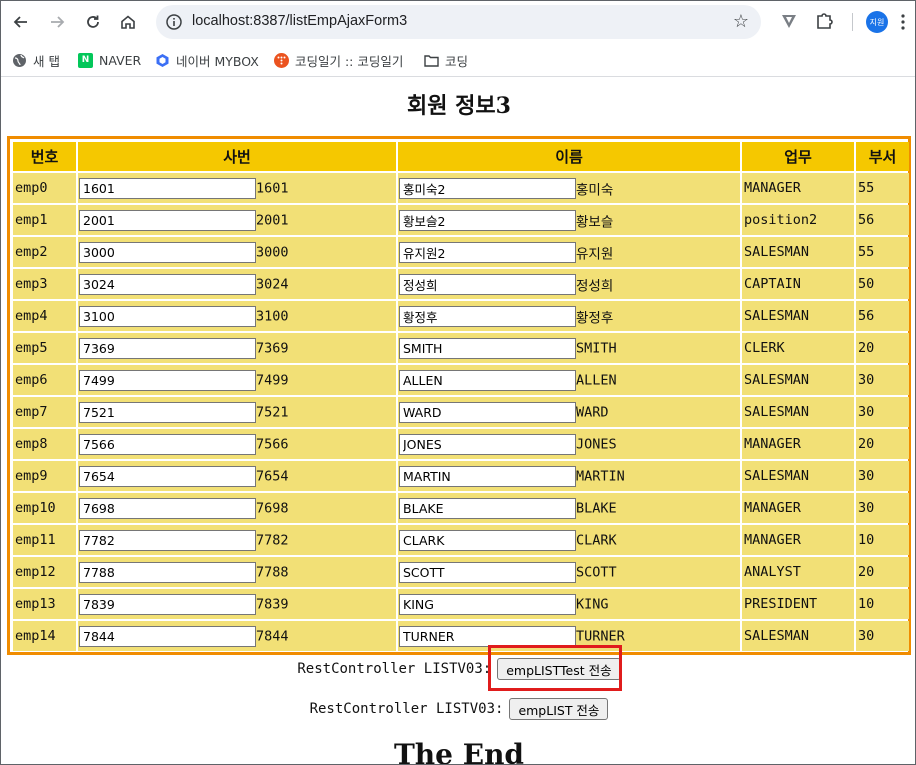 Image resolution: width=916 pixels, height=765 pixels. Describe the element at coordinates (338, 60) in the screenshot. I see `bookmark-coding-diary: 코딩일기 :: 코딩일기` at that location.